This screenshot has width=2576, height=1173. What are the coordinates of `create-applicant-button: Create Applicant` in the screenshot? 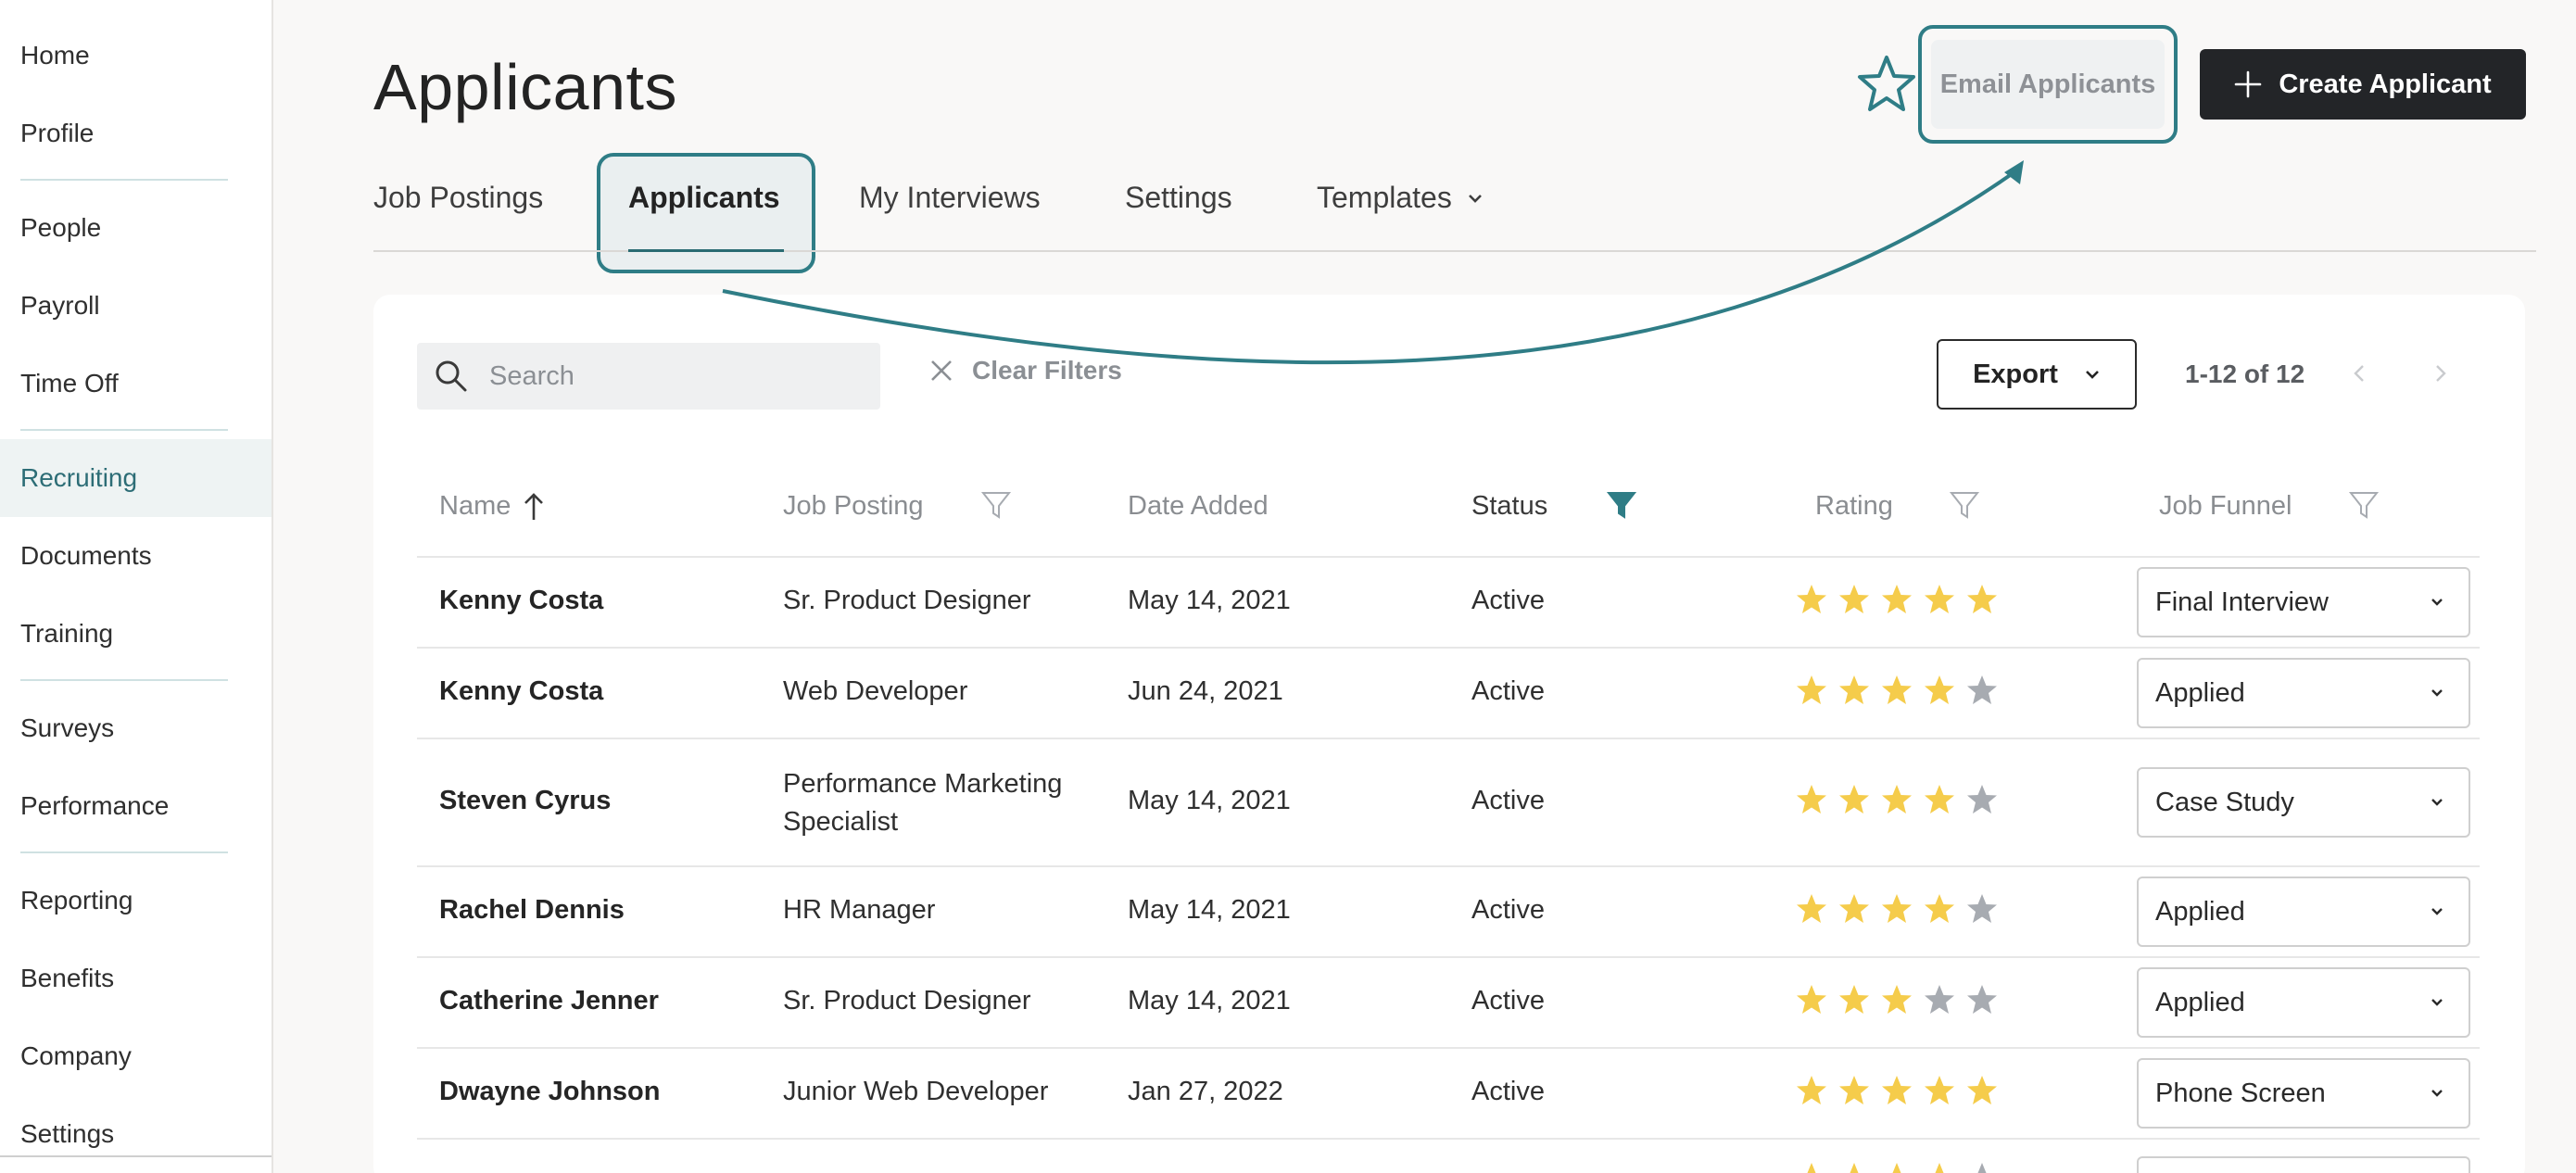 It's located at (2363, 84).